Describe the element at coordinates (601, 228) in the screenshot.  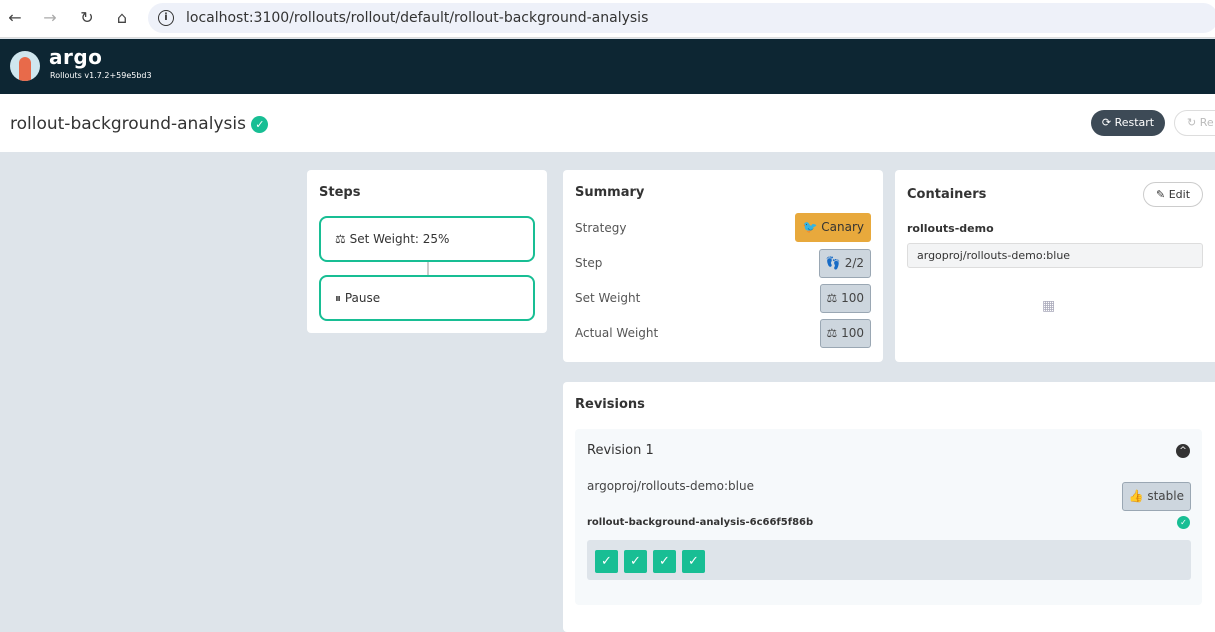
I see `strategy-label: Strategy` at that location.